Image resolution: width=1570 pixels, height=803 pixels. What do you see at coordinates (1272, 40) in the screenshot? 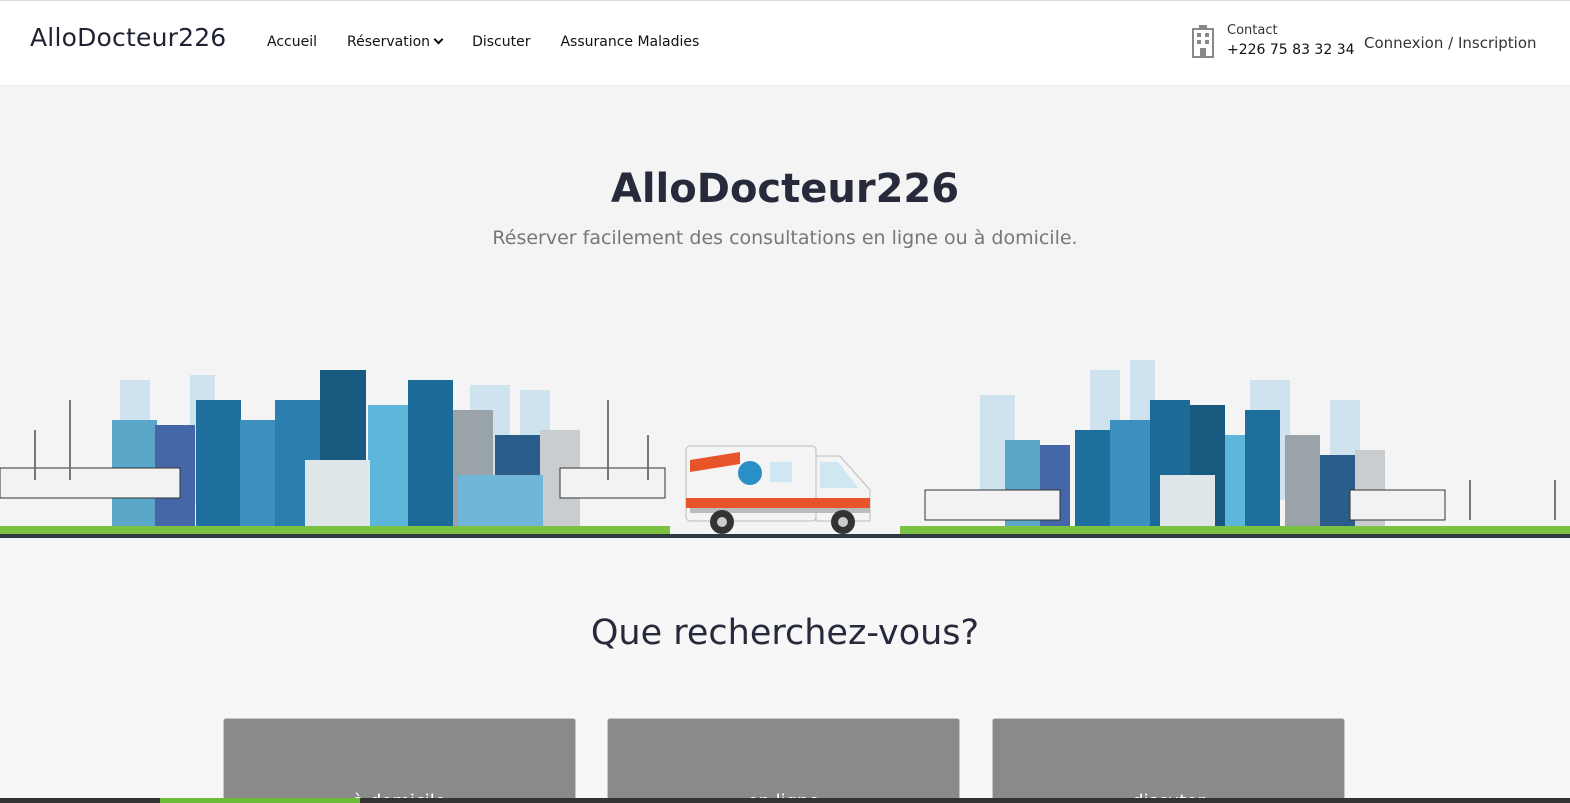
I see `contact-block: Contact +226 75 83 32 34` at bounding box center [1272, 40].